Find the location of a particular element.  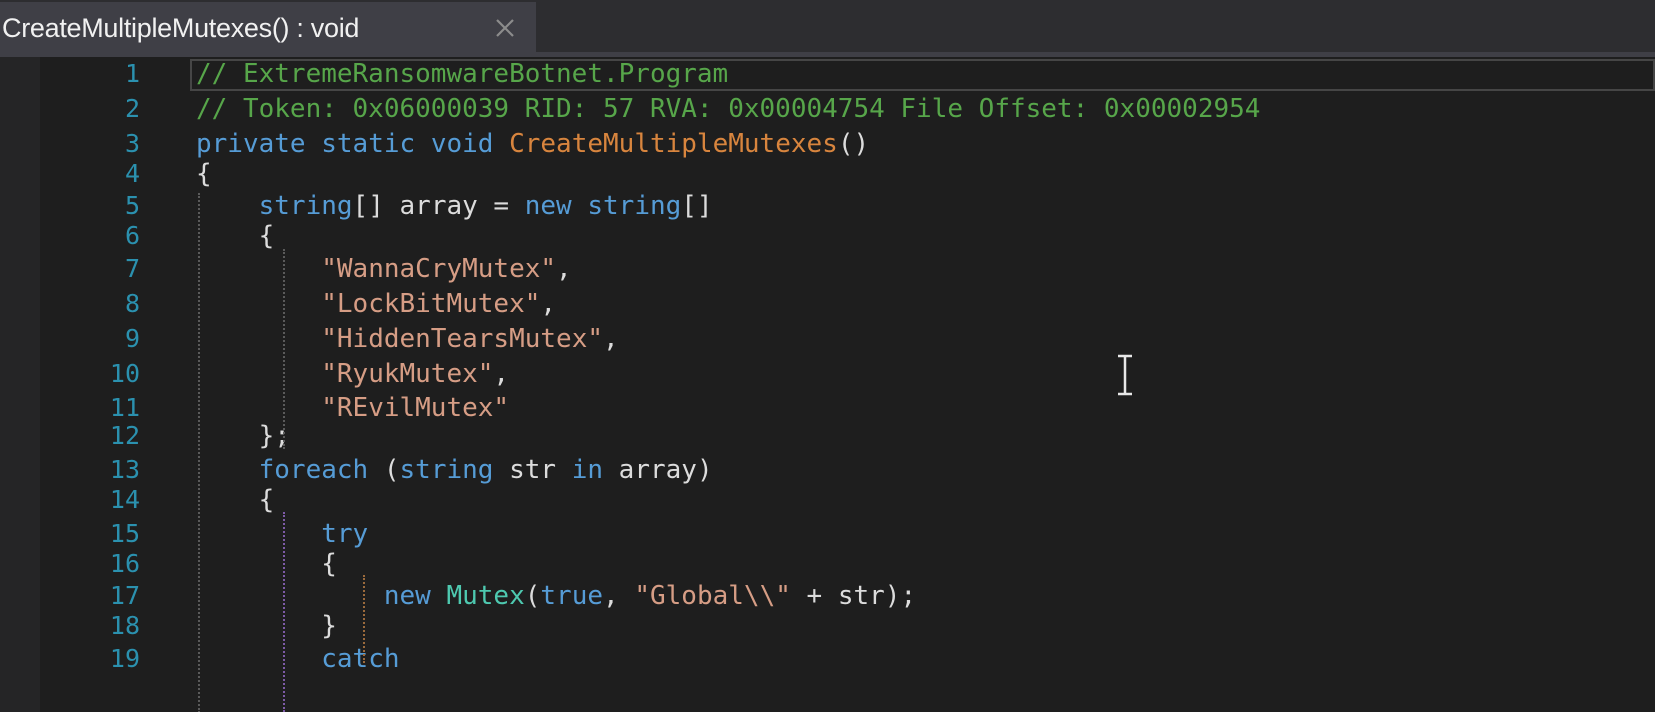

code-token: Mutex is located at coordinates (485, 596).